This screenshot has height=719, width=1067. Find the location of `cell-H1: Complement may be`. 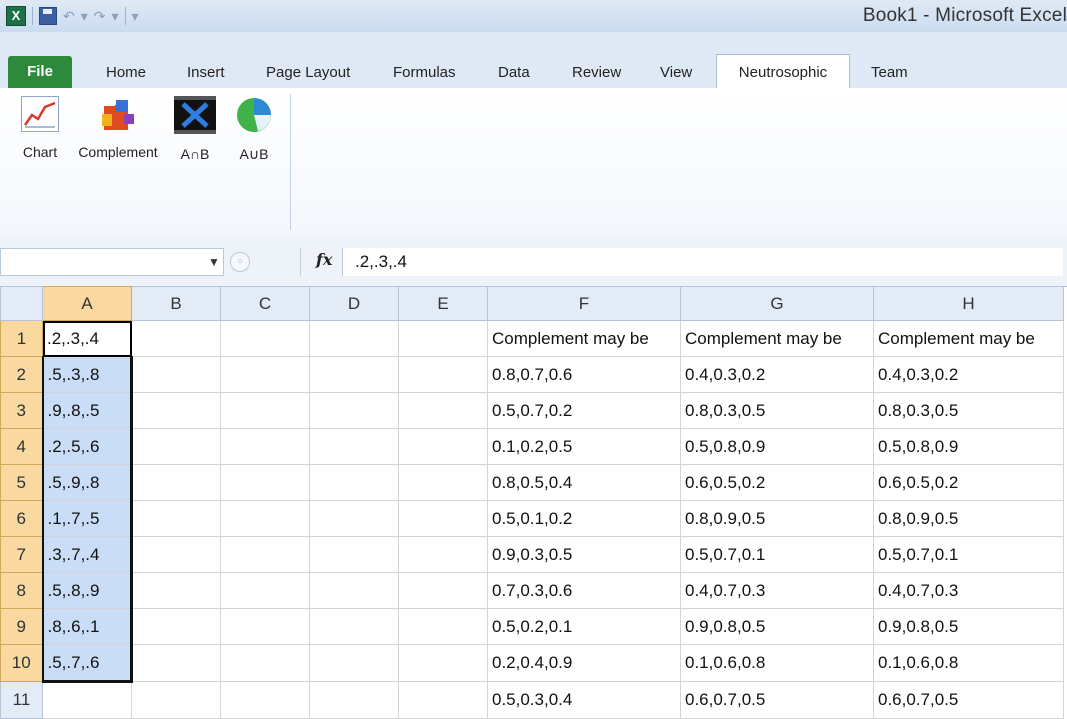

cell-H1: Complement may be is located at coordinates (968, 338).